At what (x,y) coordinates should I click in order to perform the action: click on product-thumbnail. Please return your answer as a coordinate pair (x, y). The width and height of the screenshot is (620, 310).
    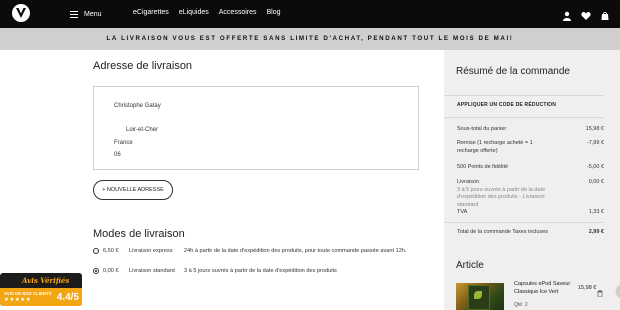
    Looking at the image, I should click on (480, 296).